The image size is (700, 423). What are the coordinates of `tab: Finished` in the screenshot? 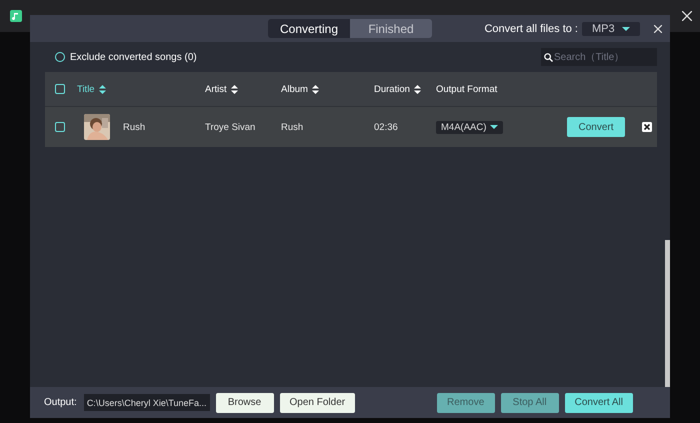 It's located at (391, 28).